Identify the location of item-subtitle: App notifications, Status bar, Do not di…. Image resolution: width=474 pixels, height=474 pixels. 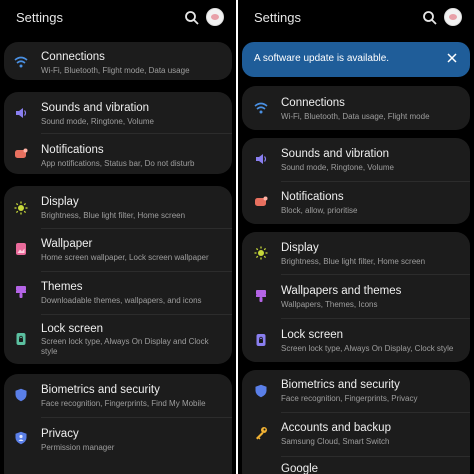
(118, 163).